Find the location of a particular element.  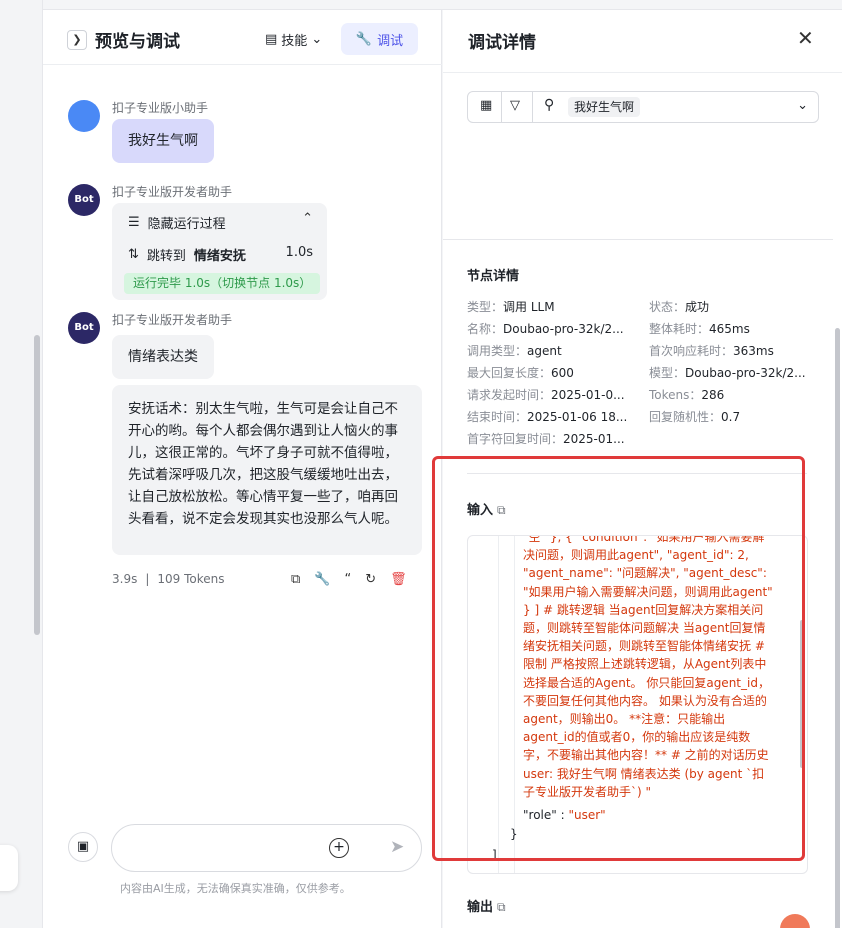

detail-label: 模型： is located at coordinates (667, 373).